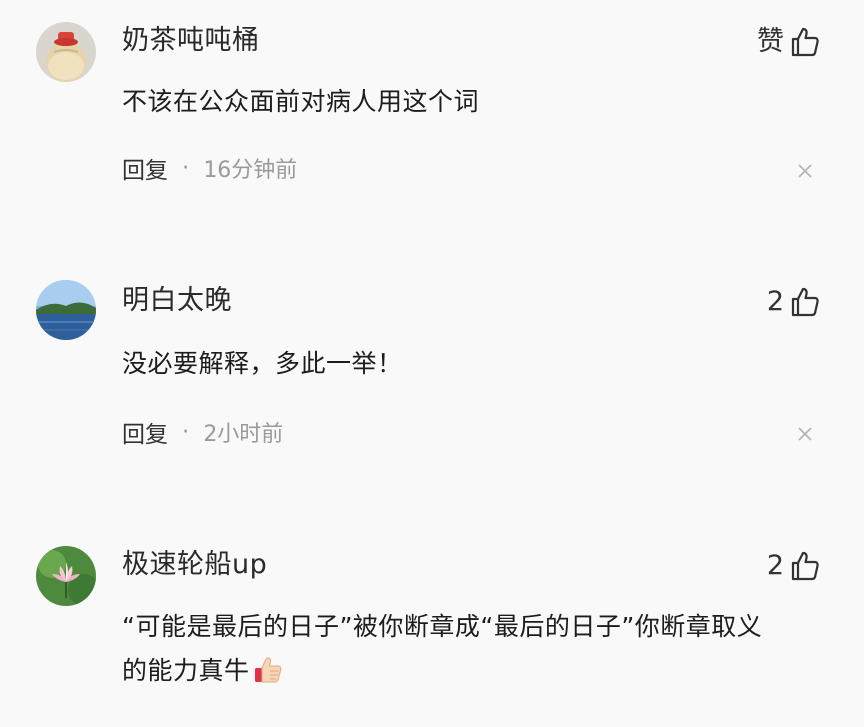 Image resolution: width=864 pixels, height=727 pixels. Describe the element at coordinates (177, 301) in the screenshot. I see `username: 明白太晚` at that location.